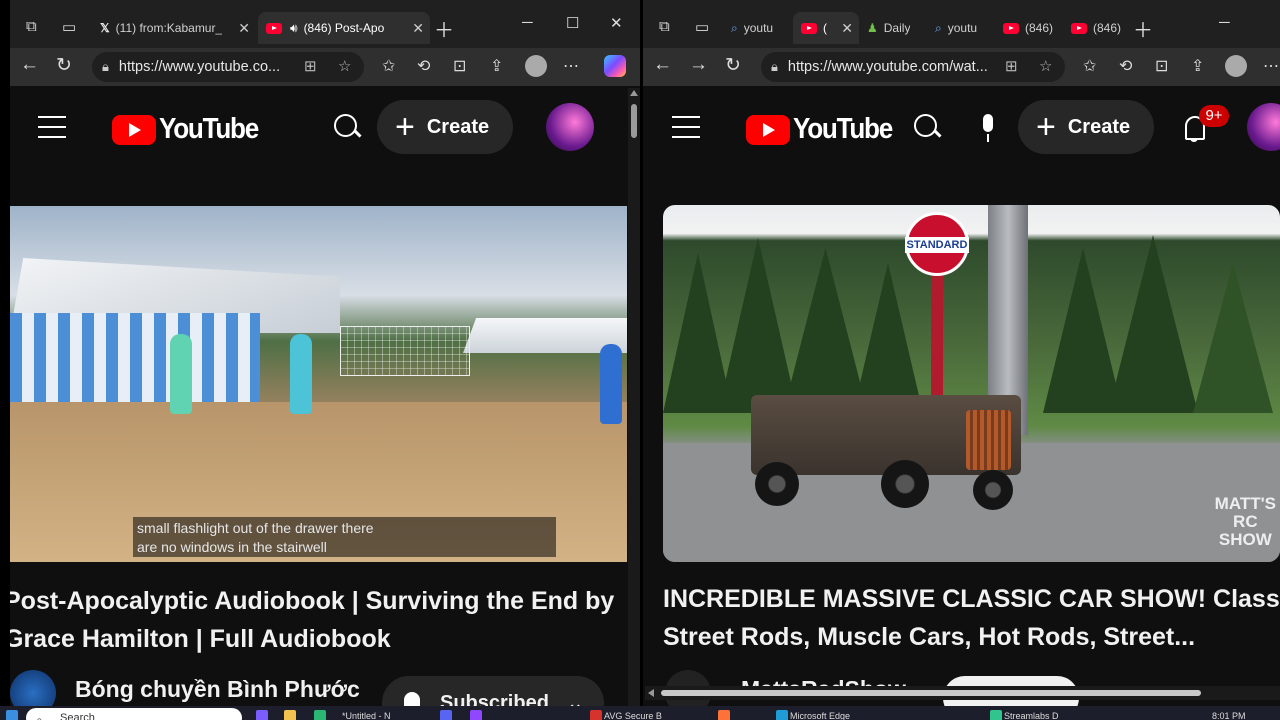 Image resolution: width=1280 pixels, height=720 pixels. What do you see at coordinates (217, 689) in the screenshot?
I see `channel-name: Bóng chuyền Bình Phước` at bounding box center [217, 689].